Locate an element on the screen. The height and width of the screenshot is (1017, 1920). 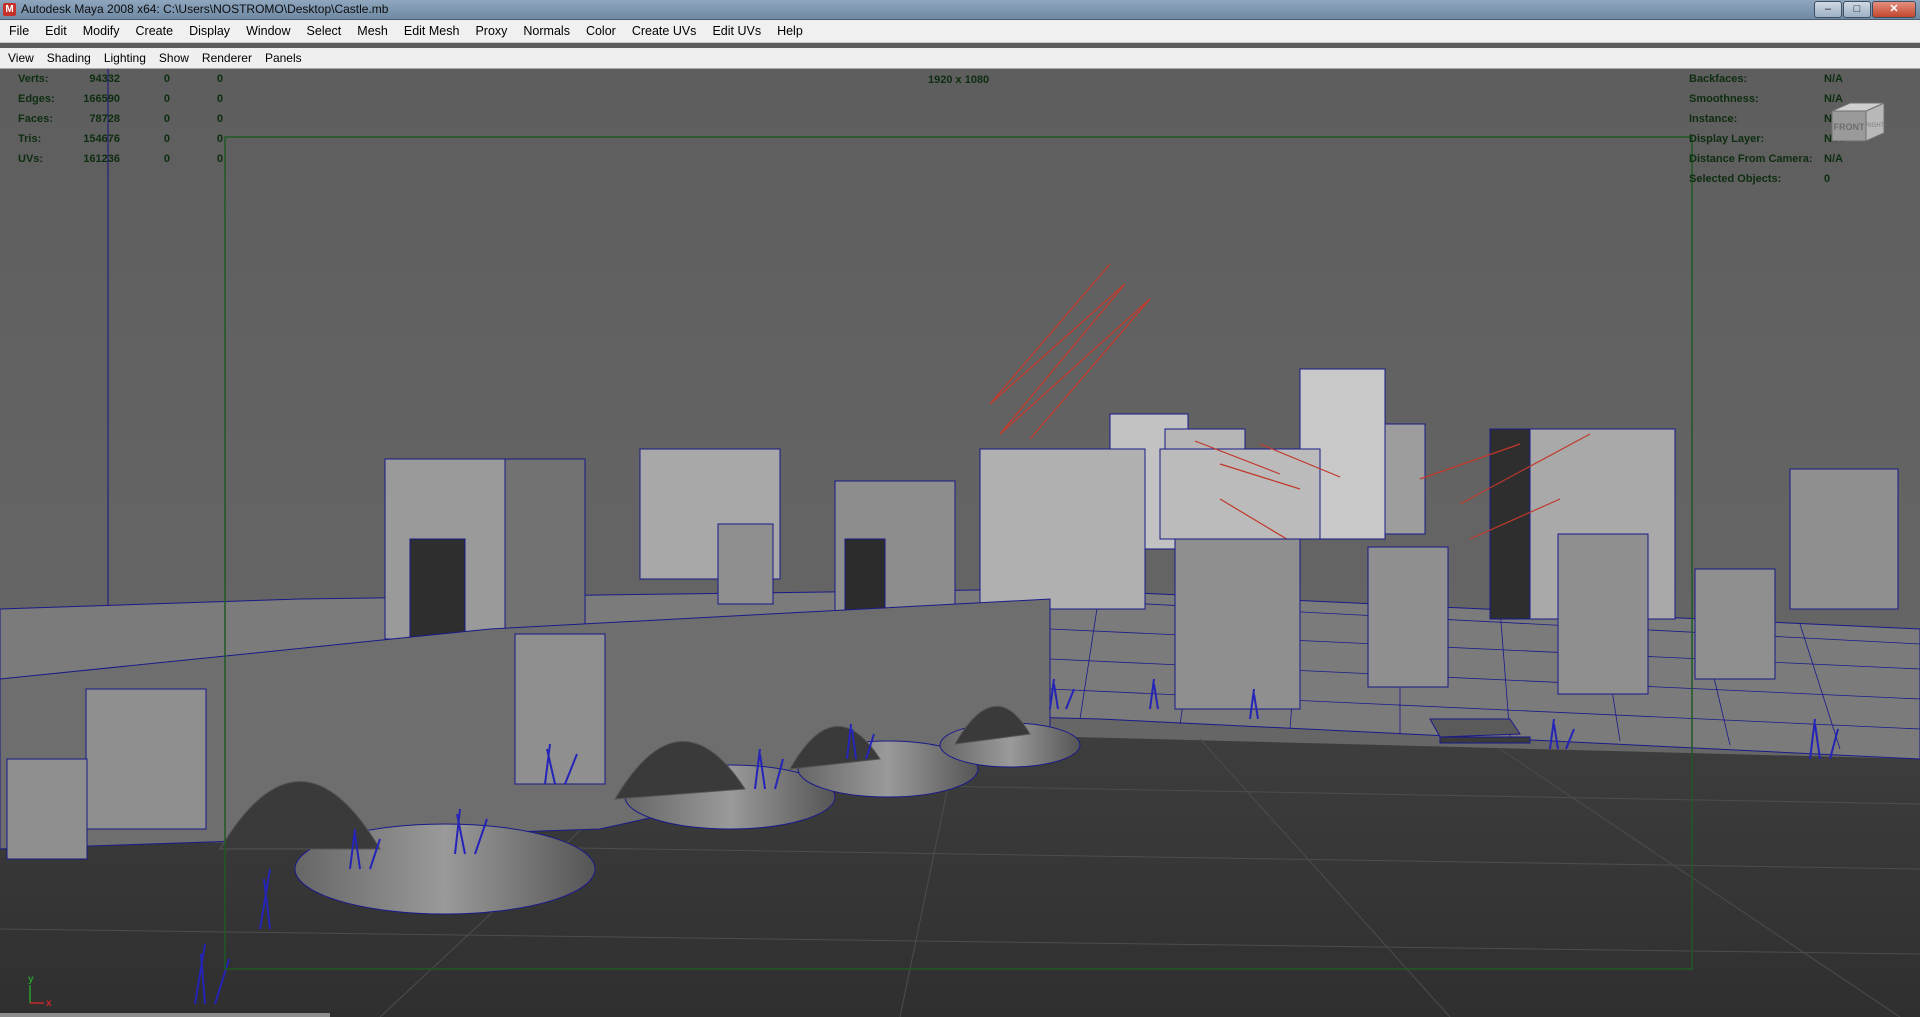
hud-edges-row: Edges: 166590 0 0 is located at coordinates (120, 99).